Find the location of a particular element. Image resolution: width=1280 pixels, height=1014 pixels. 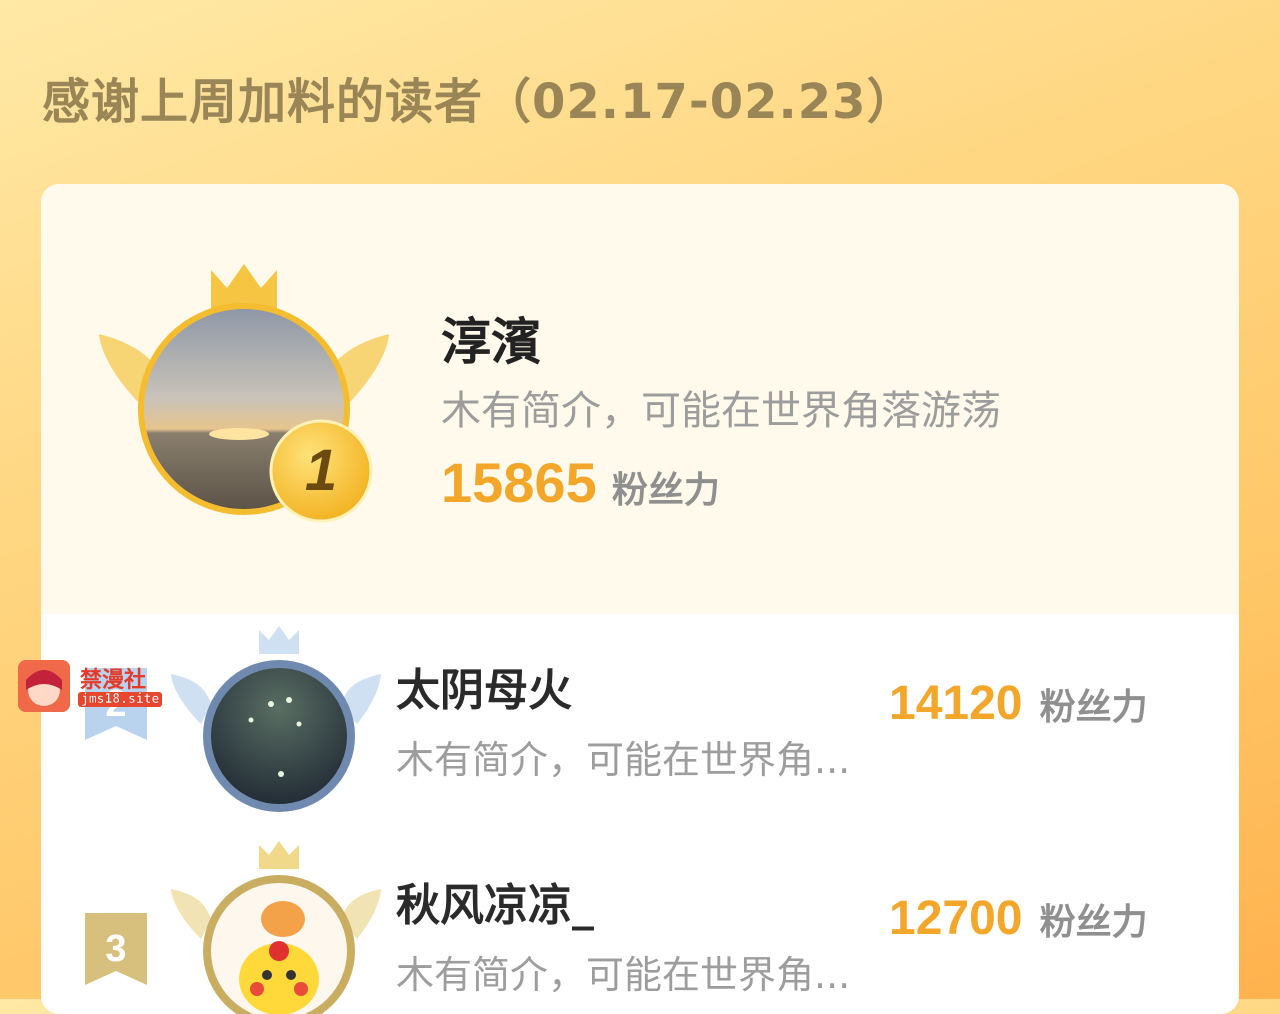

crown-icon is located at coordinates (244, 286).